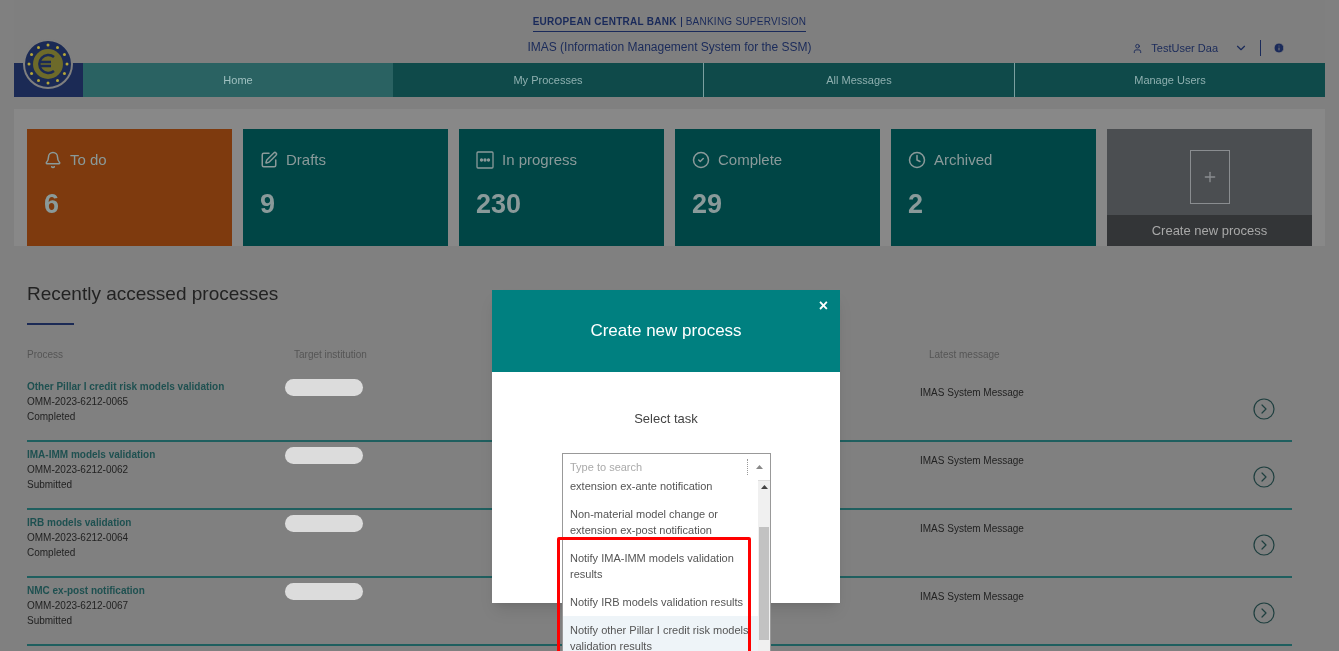 The height and width of the screenshot is (651, 1339). I want to click on brand-name: EUROPEAN CENTRAL BANK, so click(604, 22).